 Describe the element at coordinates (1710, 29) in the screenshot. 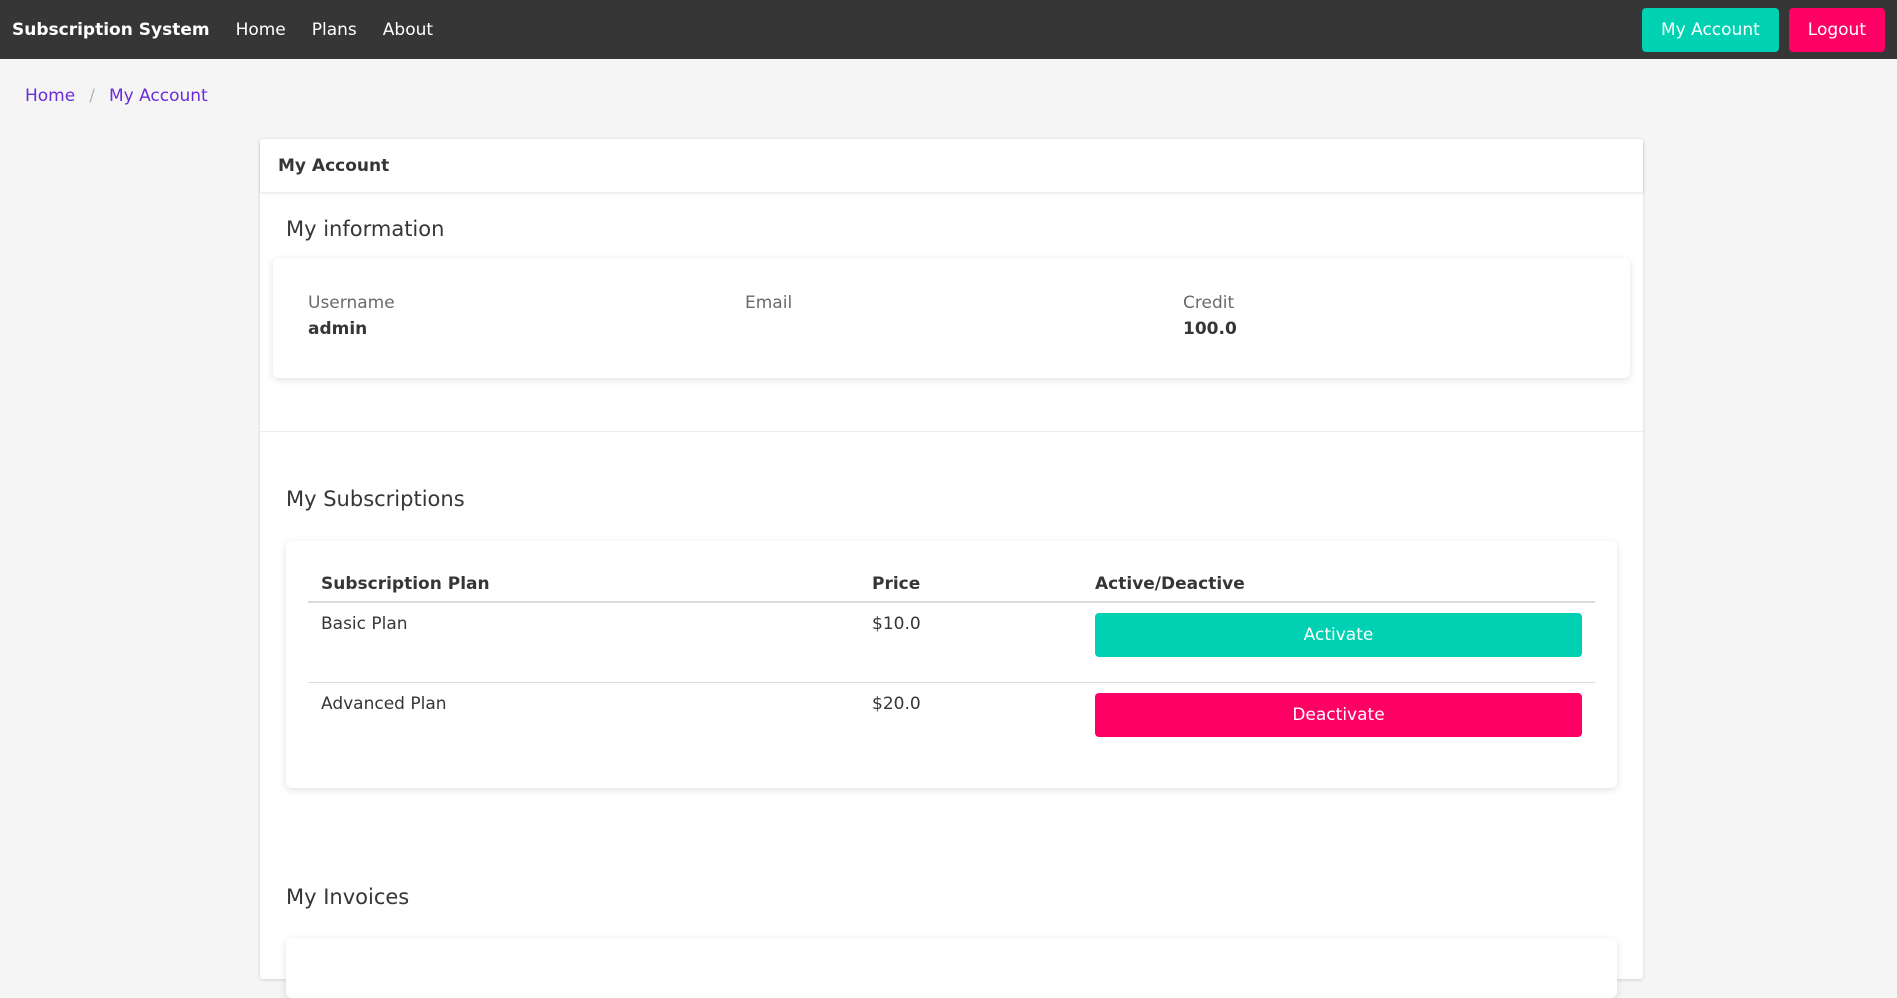

I see `my-account-button: My Account` at that location.